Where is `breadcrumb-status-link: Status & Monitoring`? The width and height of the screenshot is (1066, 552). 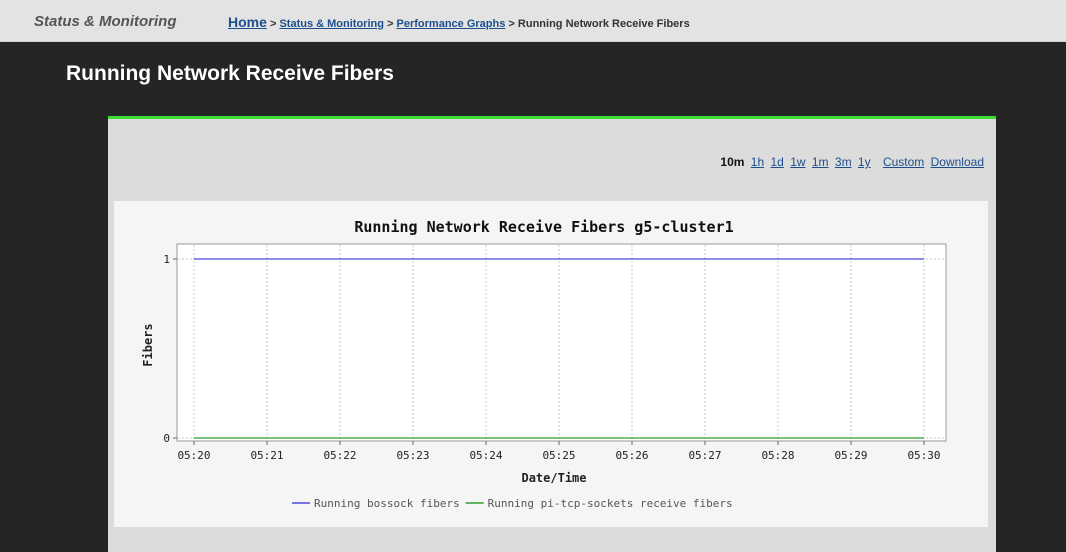 breadcrumb-status-link: Status & Monitoring is located at coordinates (331, 24).